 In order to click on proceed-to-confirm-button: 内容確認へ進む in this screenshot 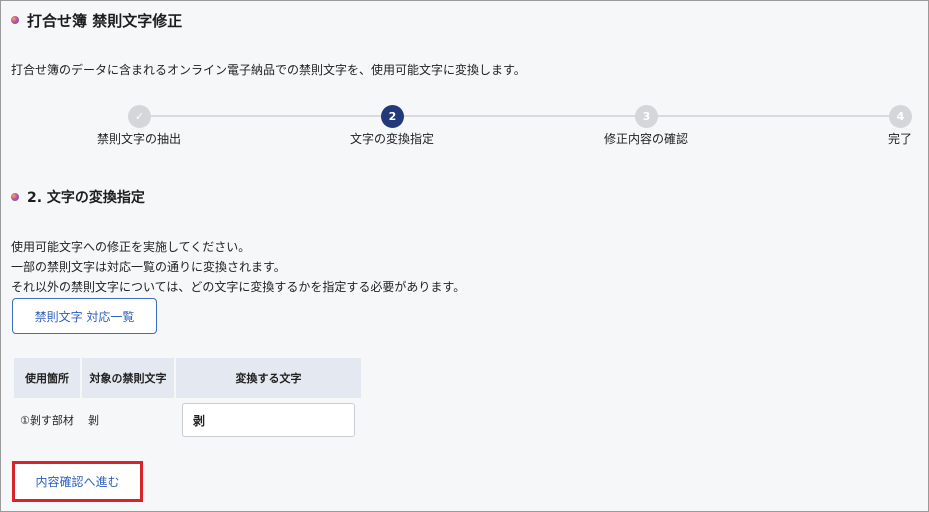, I will do `click(77, 481)`.